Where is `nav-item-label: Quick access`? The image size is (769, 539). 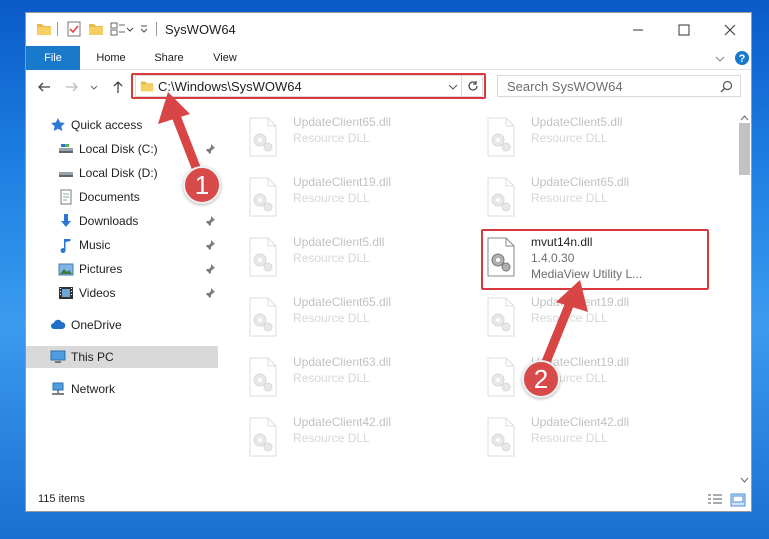 nav-item-label: Quick access is located at coordinates (107, 125).